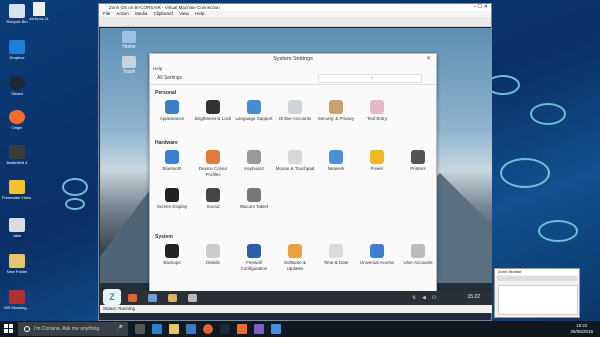 The width and height of the screenshot is (600, 337). Describe the element at coordinates (213, 206) in the screenshot. I see `settings-item-label: Sound` at that location.